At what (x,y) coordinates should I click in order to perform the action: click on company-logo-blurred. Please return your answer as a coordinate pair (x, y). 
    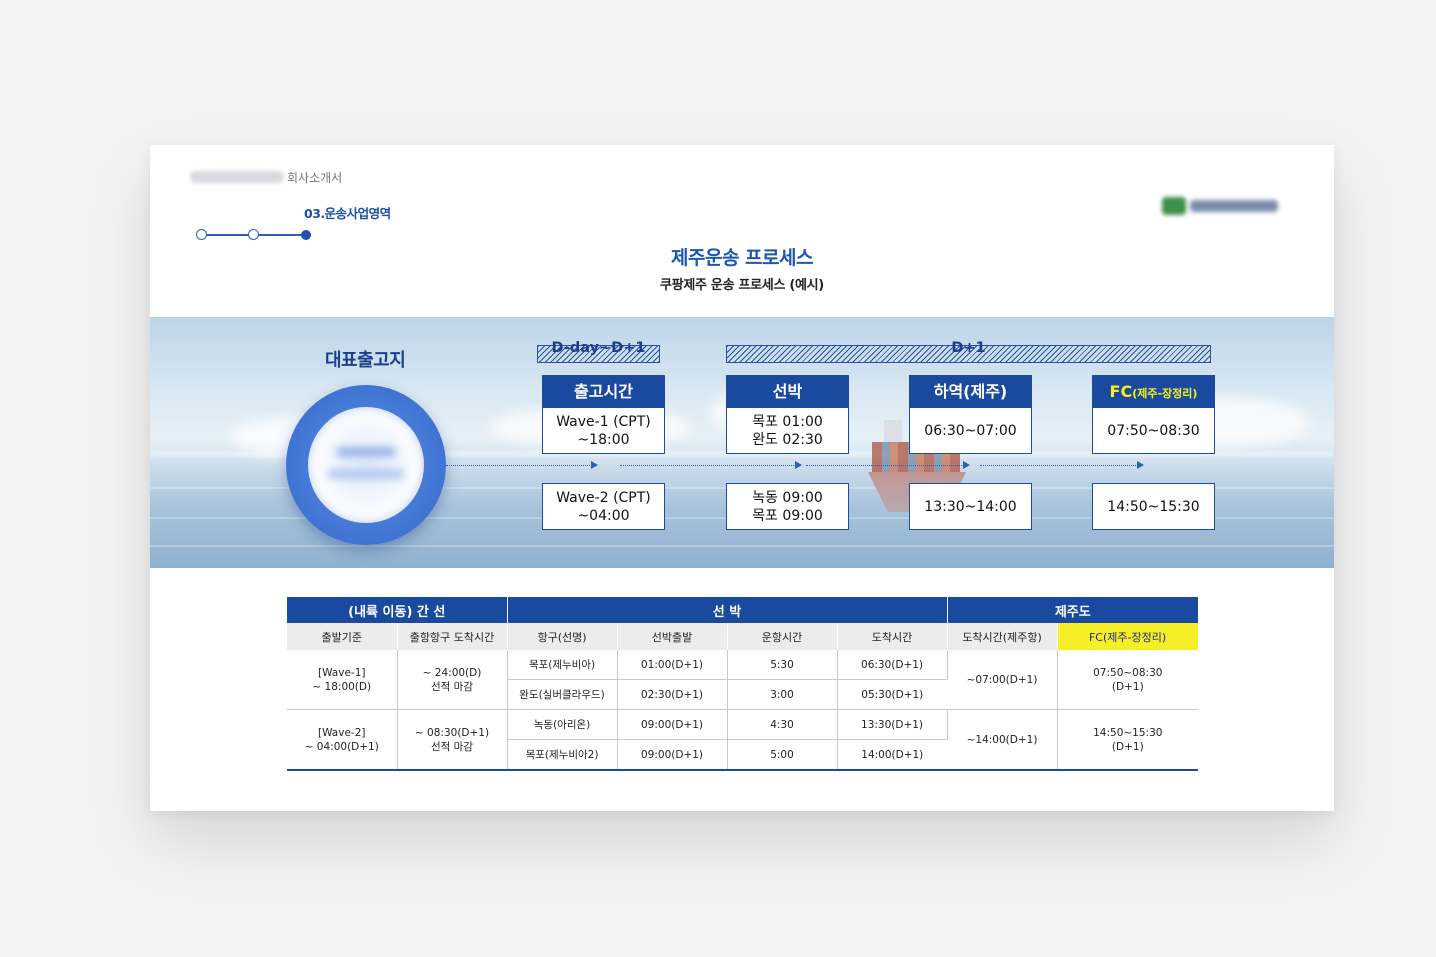
    Looking at the image, I should click on (1222, 206).